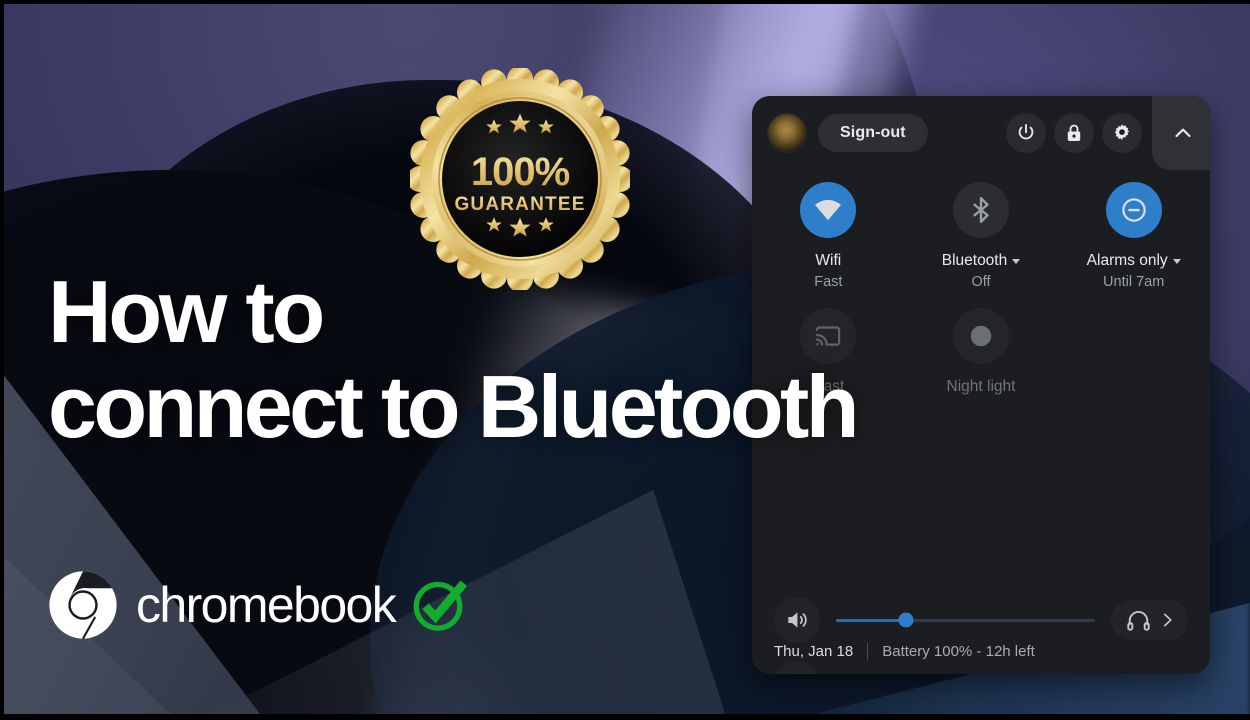 This screenshot has height=720, width=1250. I want to click on notifications-status: Until 7am, so click(1134, 281).